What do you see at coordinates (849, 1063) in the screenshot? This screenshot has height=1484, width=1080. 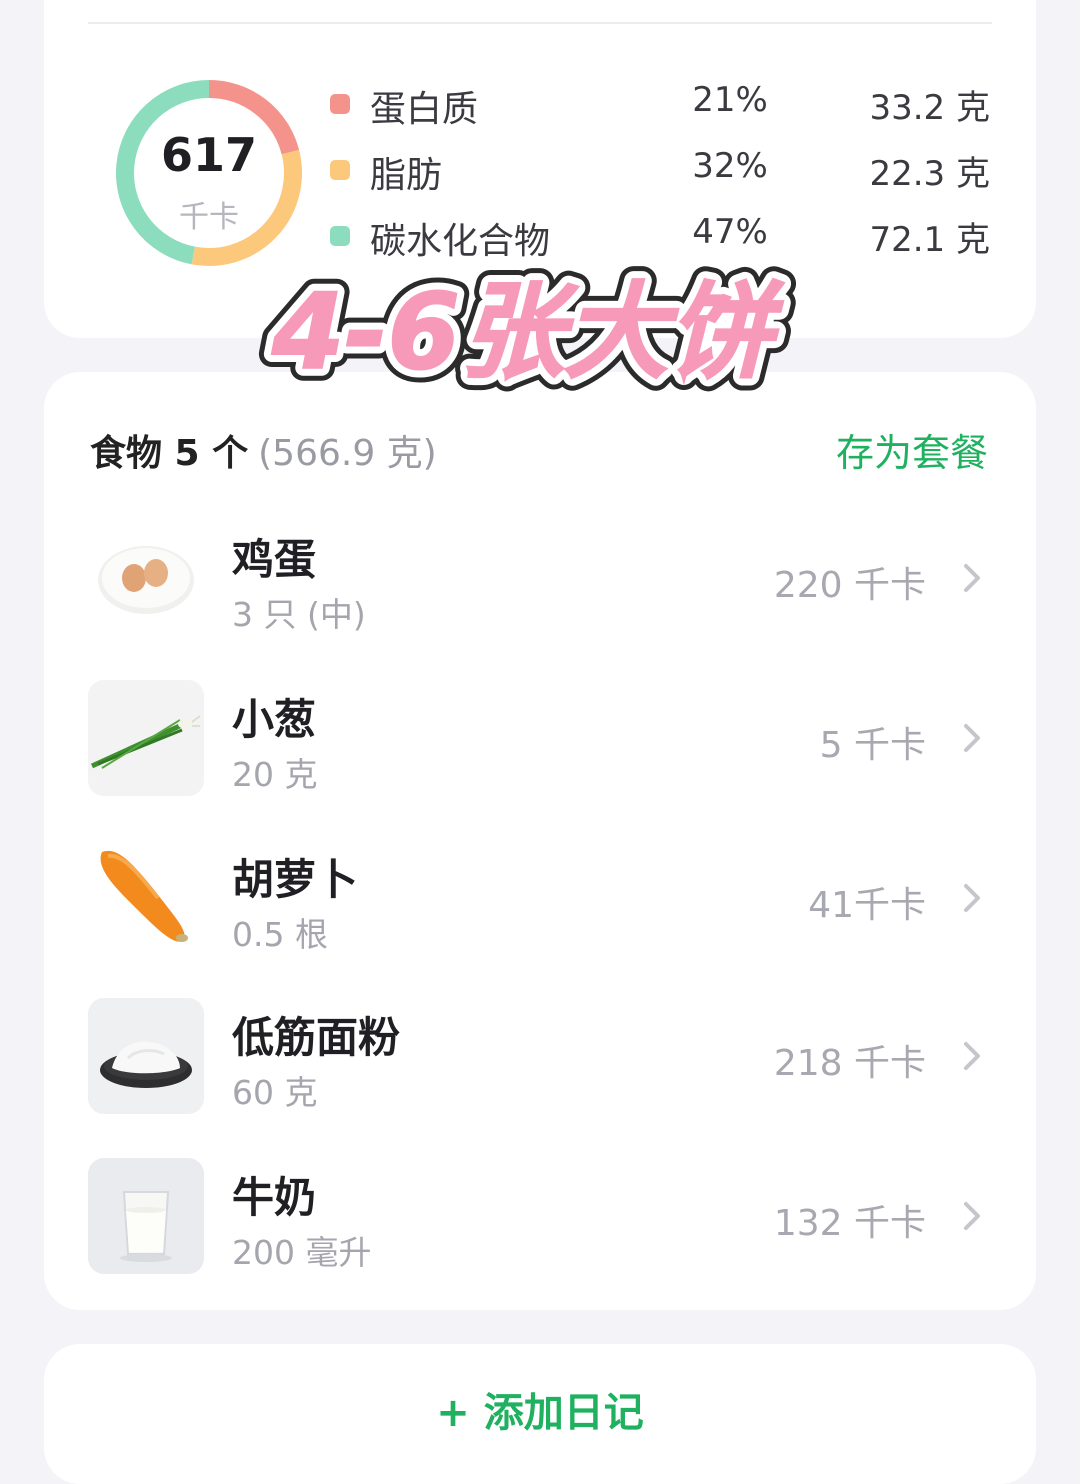 I see `food-kcal: 218 千卡` at bounding box center [849, 1063].